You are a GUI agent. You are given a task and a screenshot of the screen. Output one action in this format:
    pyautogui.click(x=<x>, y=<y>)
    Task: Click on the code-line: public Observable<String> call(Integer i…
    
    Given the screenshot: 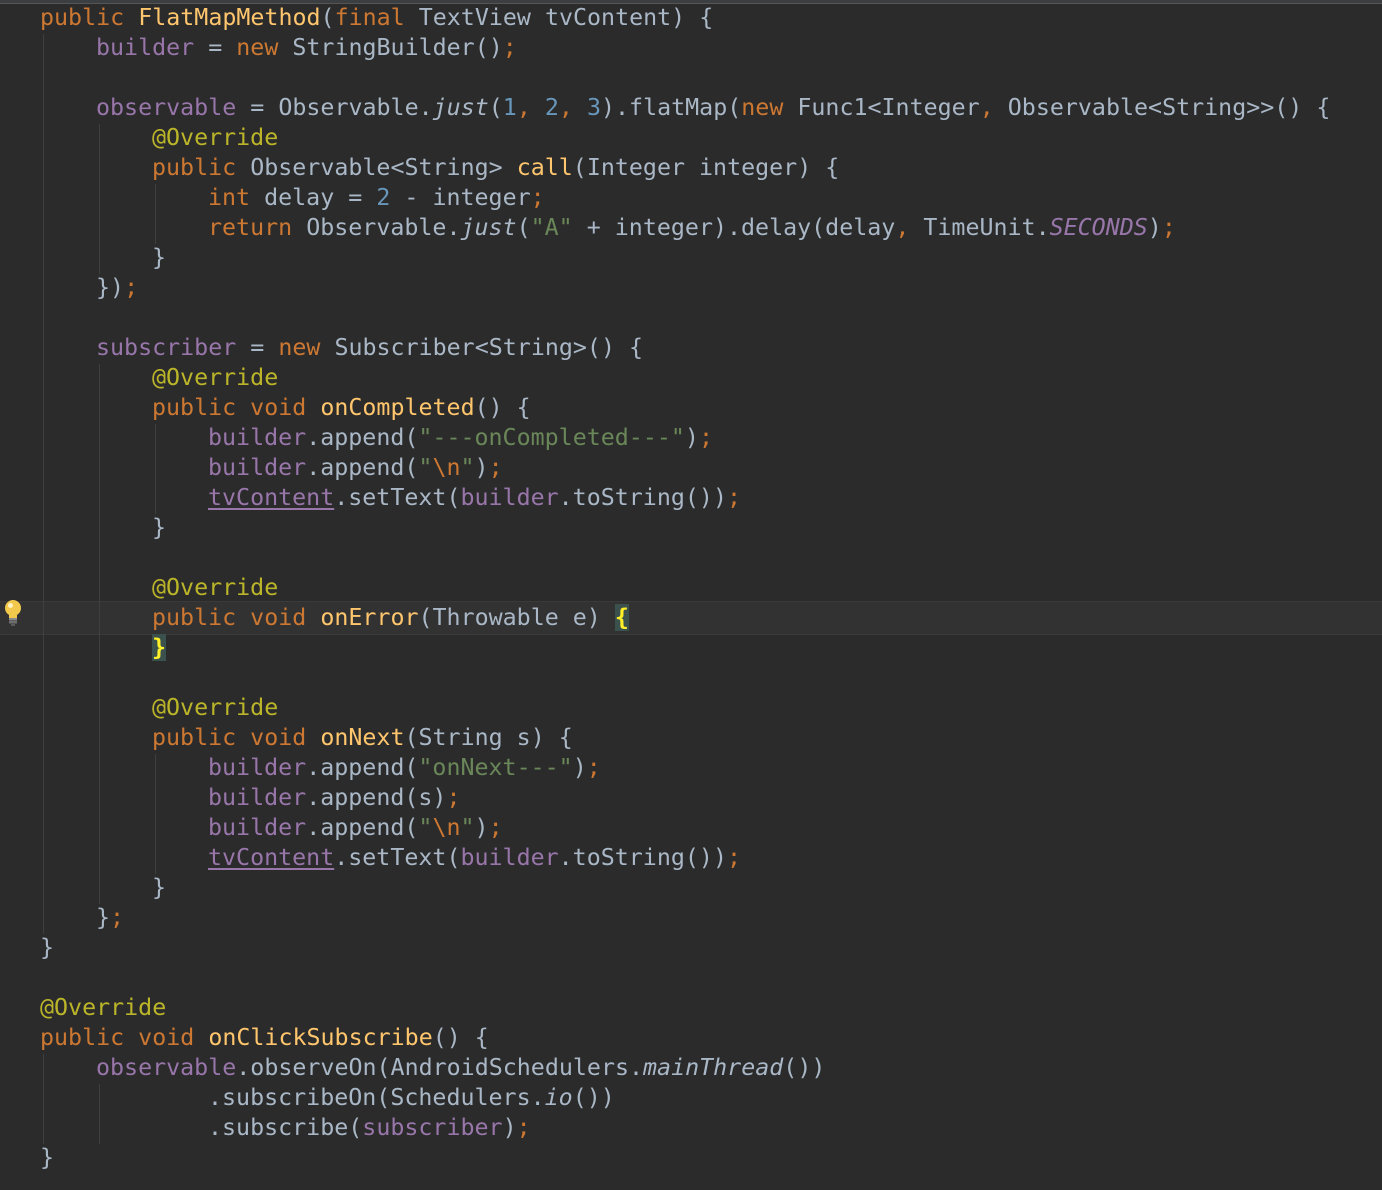 What is the action you would take?
    pyautogui.click(x=495, y=168)
    